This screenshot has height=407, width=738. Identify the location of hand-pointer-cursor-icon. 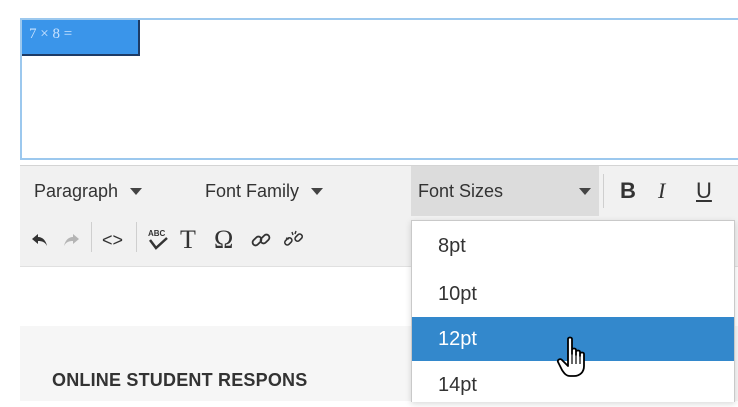
(575, 359).